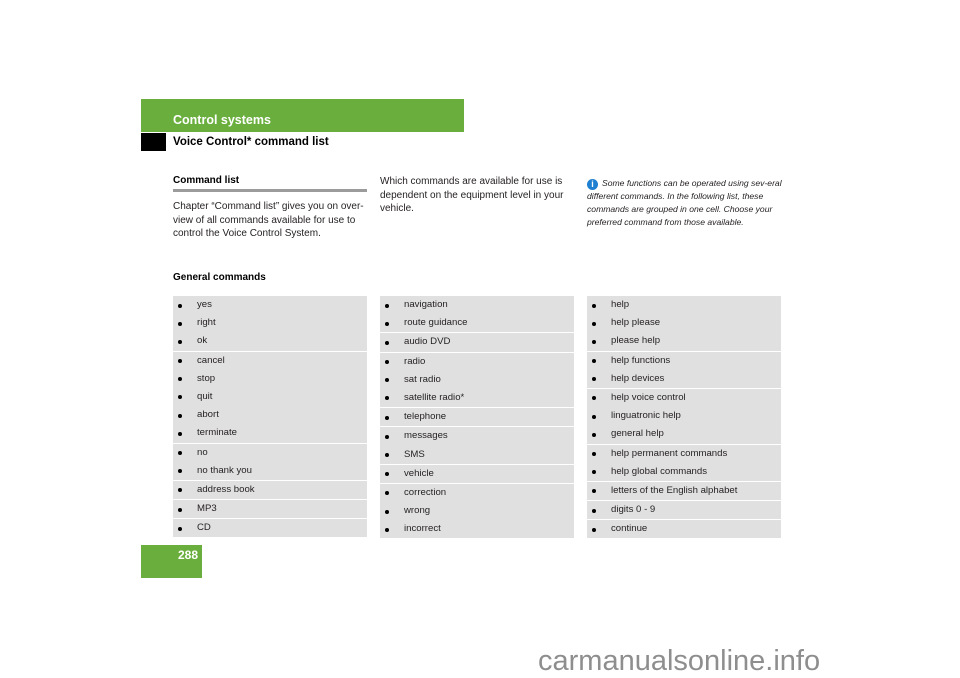 This screenshot has height=678, width=960. Describe the element at coordinates (477, 398) in the screenshot. I see `command-item: satellite radio*` at that location.